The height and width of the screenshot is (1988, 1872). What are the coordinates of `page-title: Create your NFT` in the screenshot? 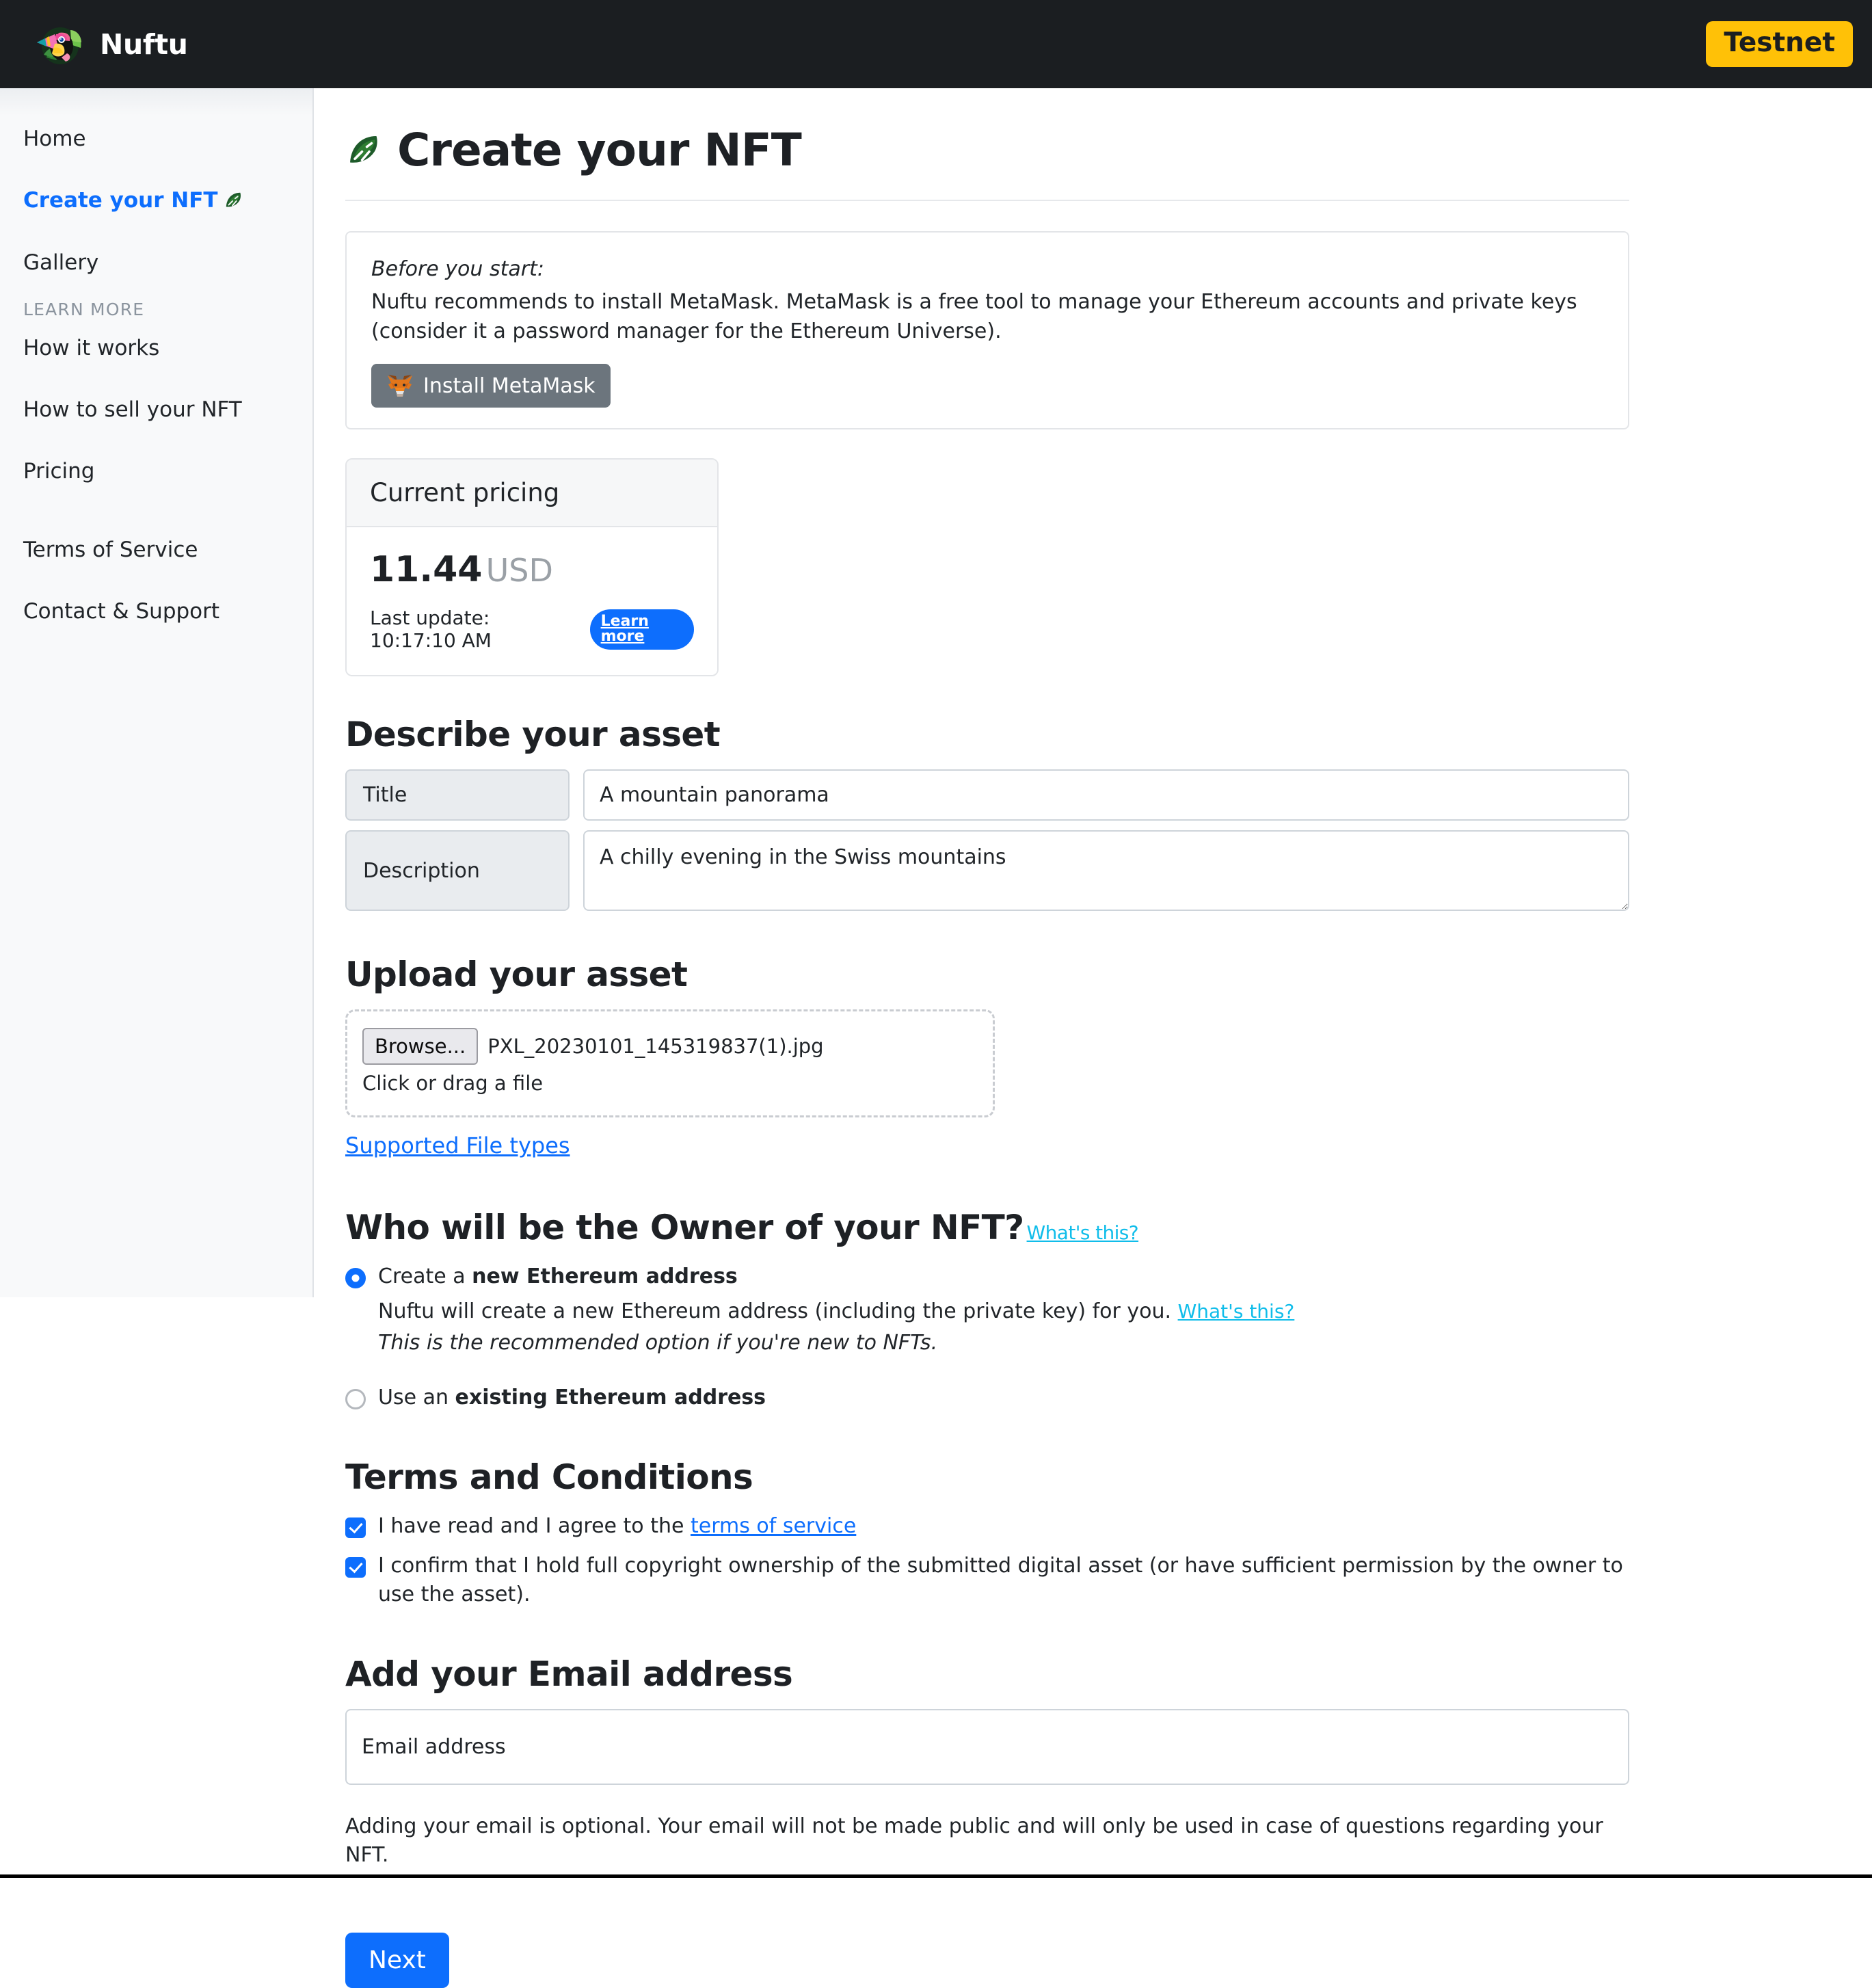 It's located at (987, 162).